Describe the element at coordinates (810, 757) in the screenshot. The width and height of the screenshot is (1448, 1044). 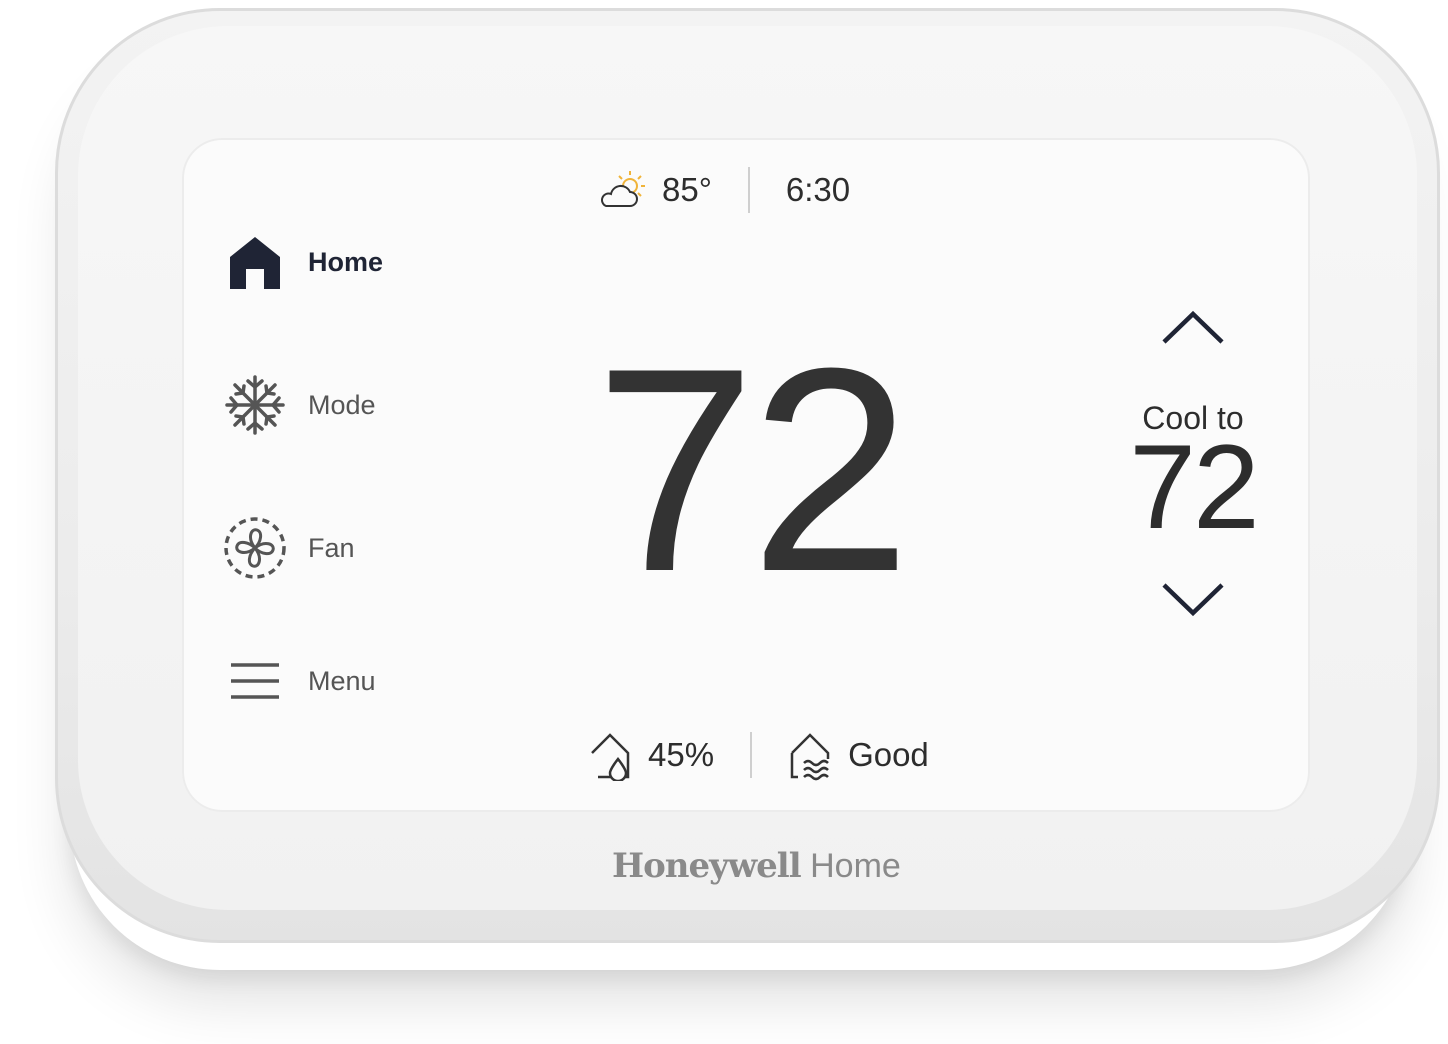
I see `home-air-quality-icon` at that location.